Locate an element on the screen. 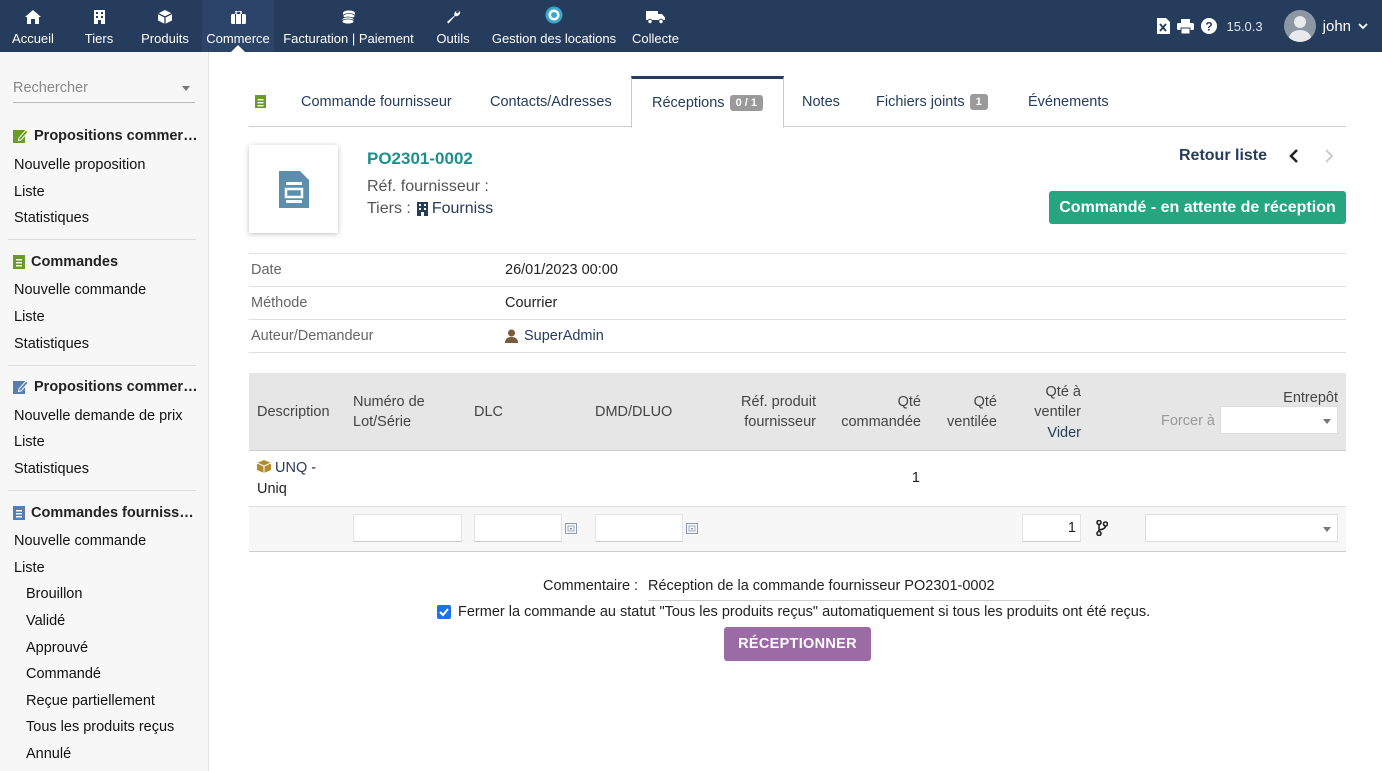 This screenshot has height=771, width=1382. field-value: 26/01/2023 00:00 is located at coordinates (561, 270).